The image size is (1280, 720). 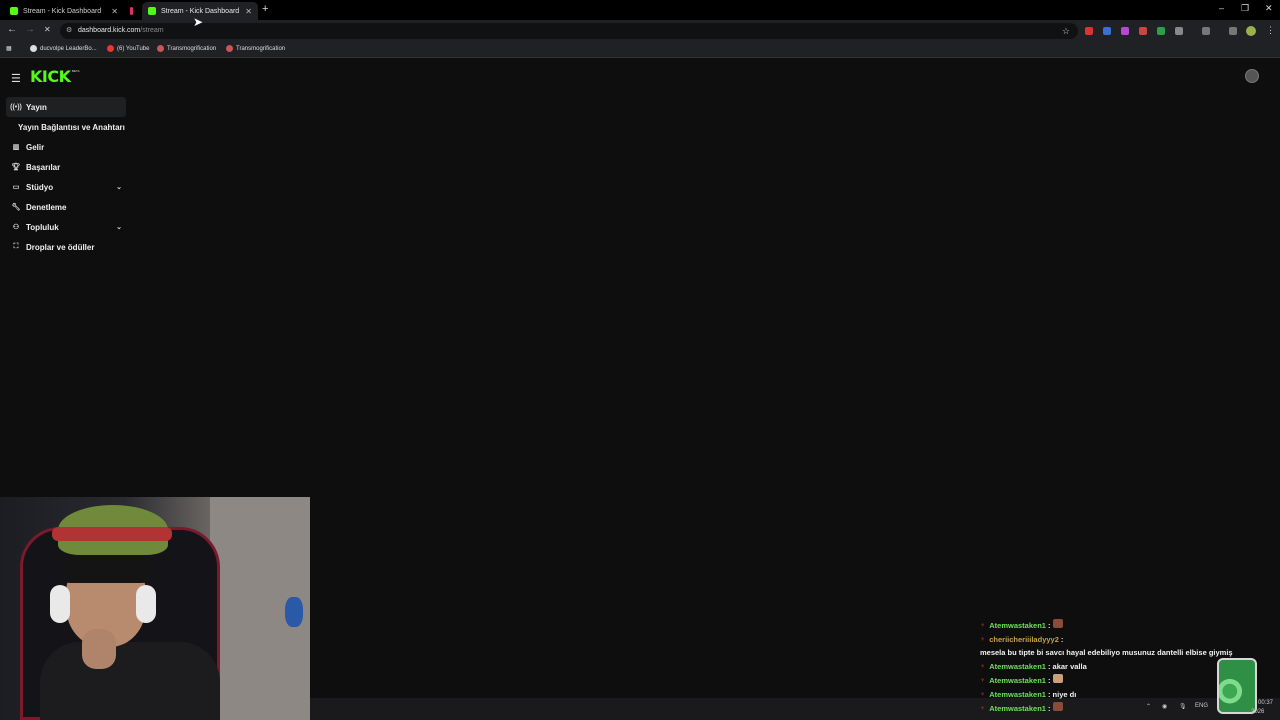 What do you see at coordinates (1270, 30) in the screenshot?
I see `menu-kebab-icon: ⋮` at bounding box center [1270, 30].